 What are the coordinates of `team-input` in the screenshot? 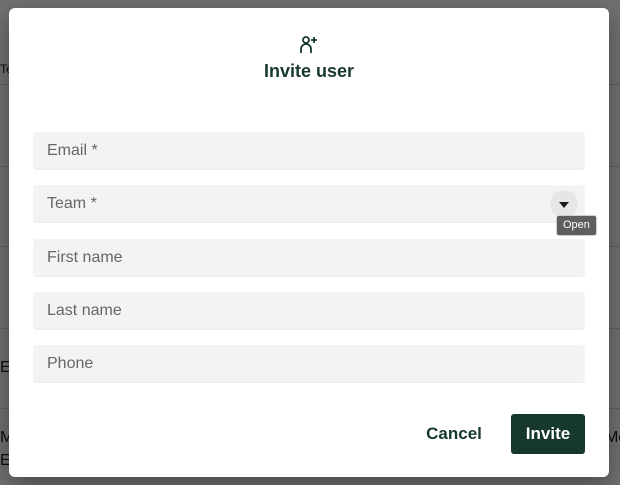 It's located at (309, 203).